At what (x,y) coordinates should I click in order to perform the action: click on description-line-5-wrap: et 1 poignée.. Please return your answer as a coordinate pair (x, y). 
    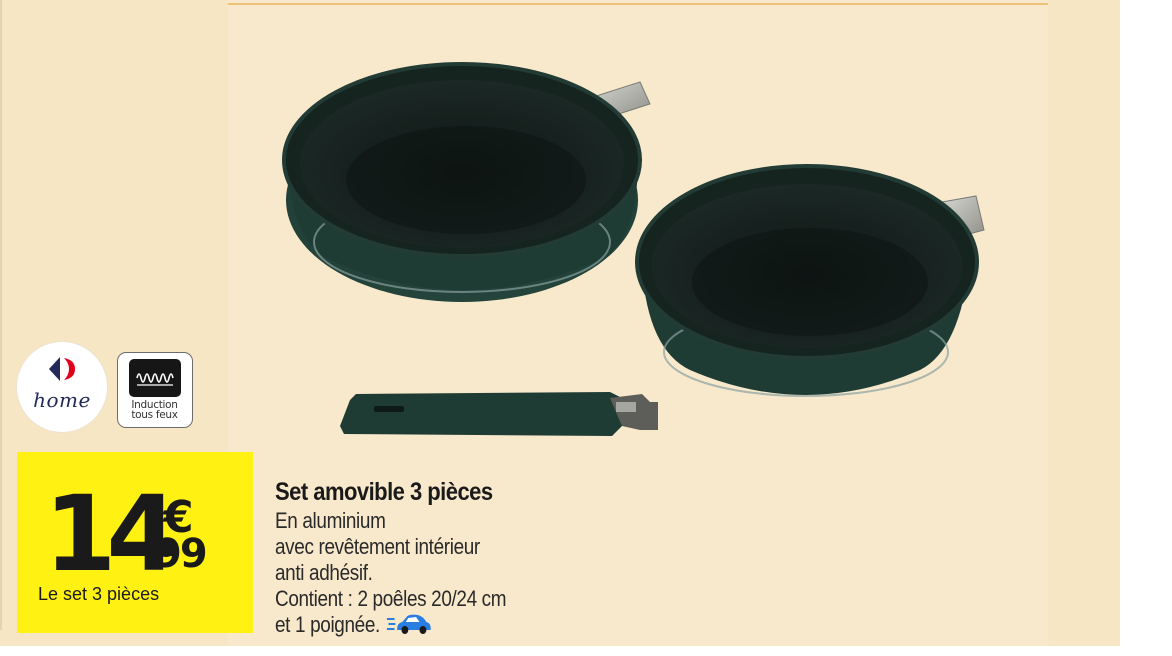
    Looking at the image, I should click on (412, 625).